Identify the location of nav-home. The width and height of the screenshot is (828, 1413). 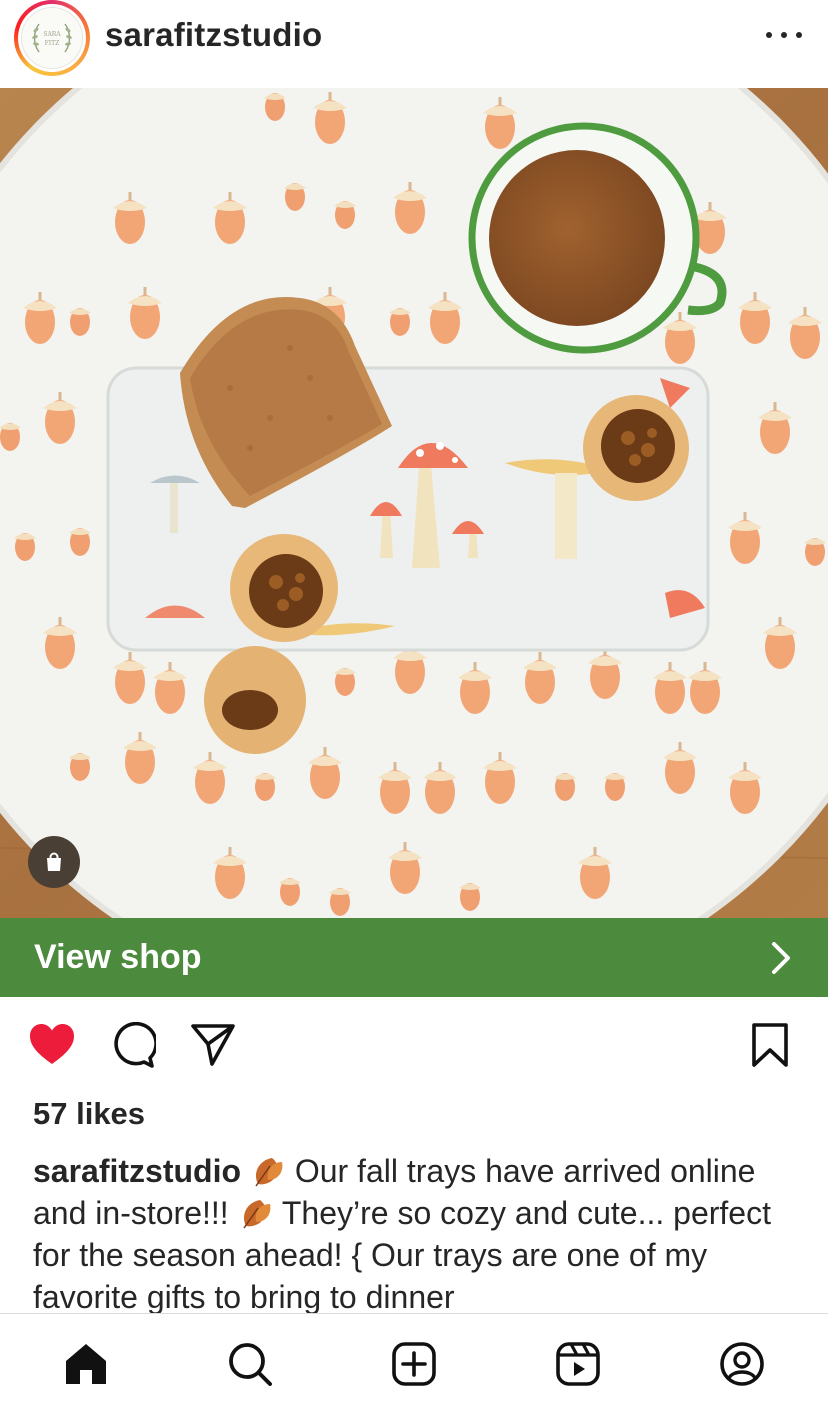
(86, 1364).